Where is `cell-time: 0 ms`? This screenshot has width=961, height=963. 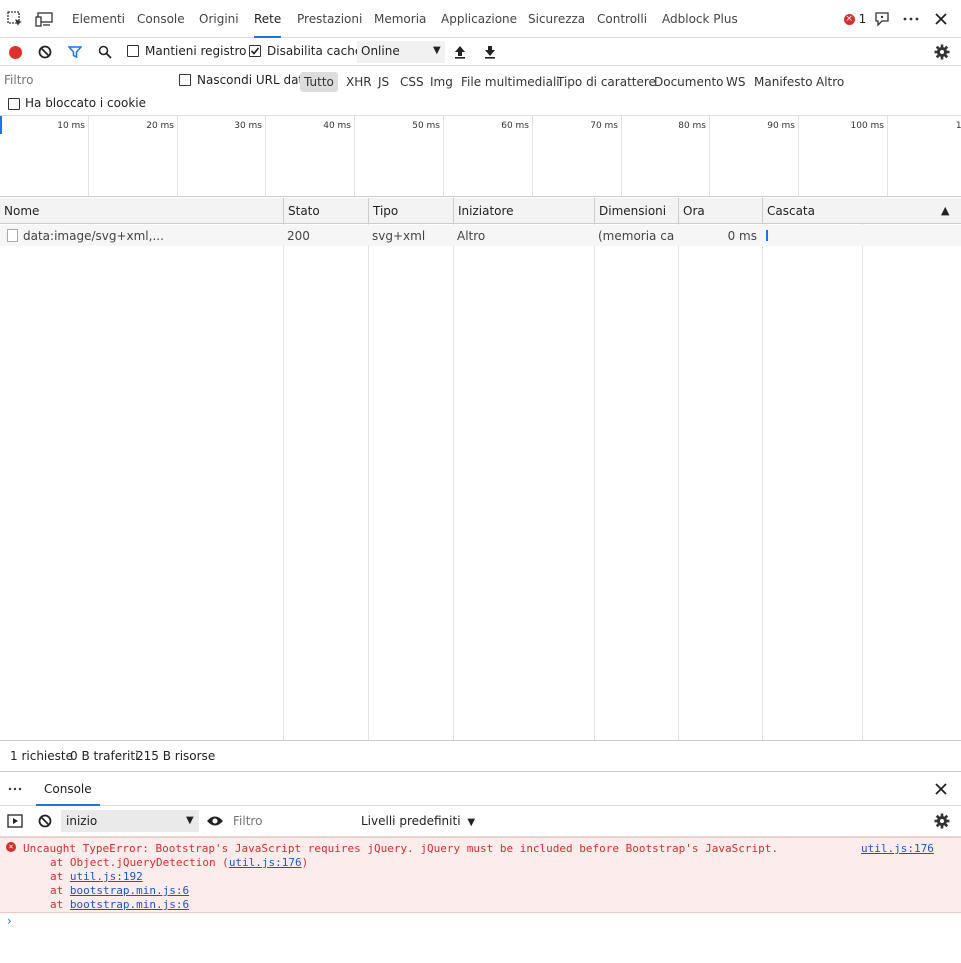
cell-time: 0 ms is located at coordinates (742, 236).